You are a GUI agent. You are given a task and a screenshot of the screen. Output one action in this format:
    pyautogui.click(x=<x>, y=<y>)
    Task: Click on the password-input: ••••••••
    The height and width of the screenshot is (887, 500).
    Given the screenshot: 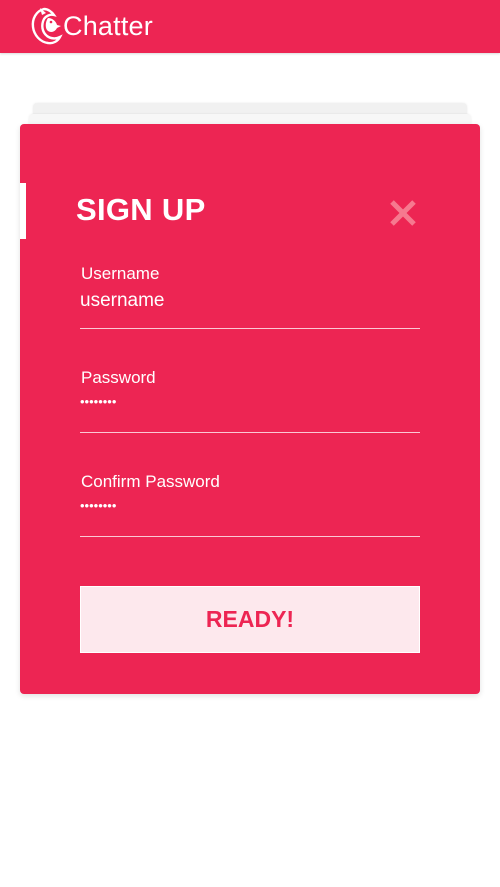 What is the action you would take?
    pyautogui.click(x=250, y=409)
    